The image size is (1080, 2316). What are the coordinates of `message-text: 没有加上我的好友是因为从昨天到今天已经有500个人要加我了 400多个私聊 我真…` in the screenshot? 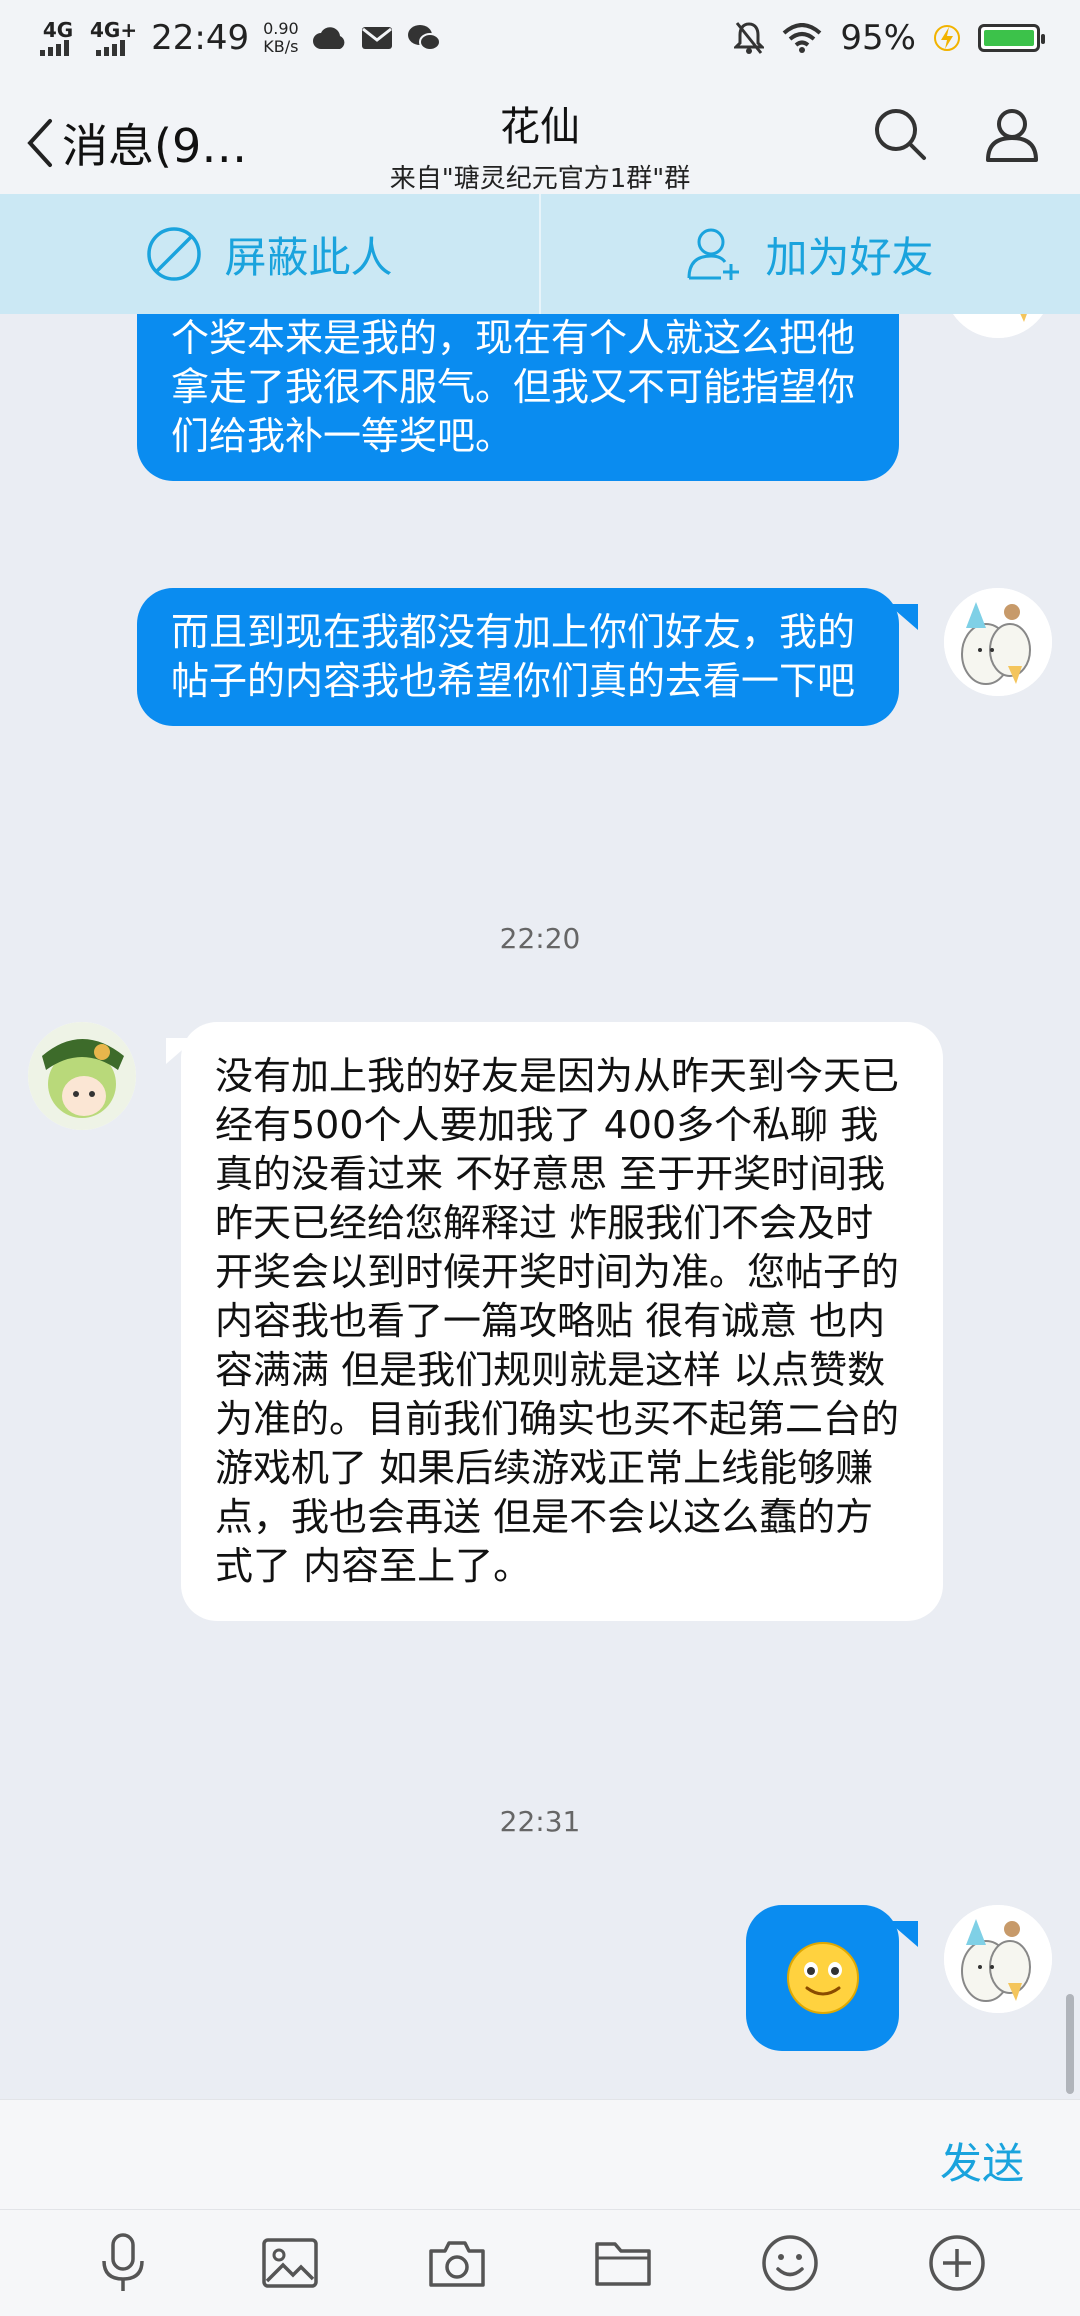 It's located at (557, 1321).